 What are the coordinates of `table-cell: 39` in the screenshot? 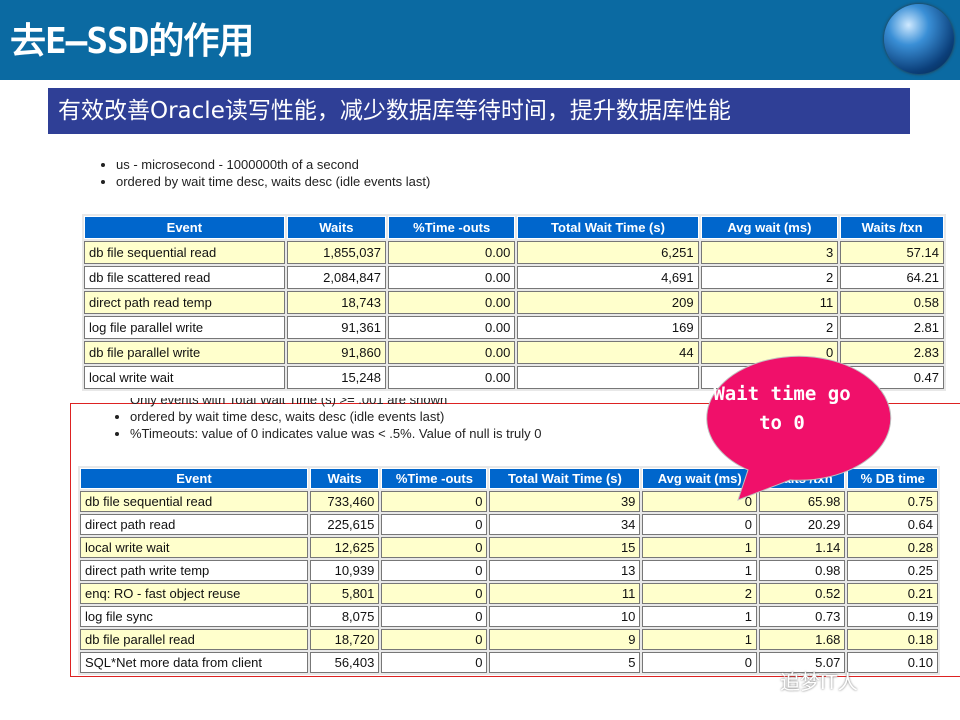 It's located at (565, 501).